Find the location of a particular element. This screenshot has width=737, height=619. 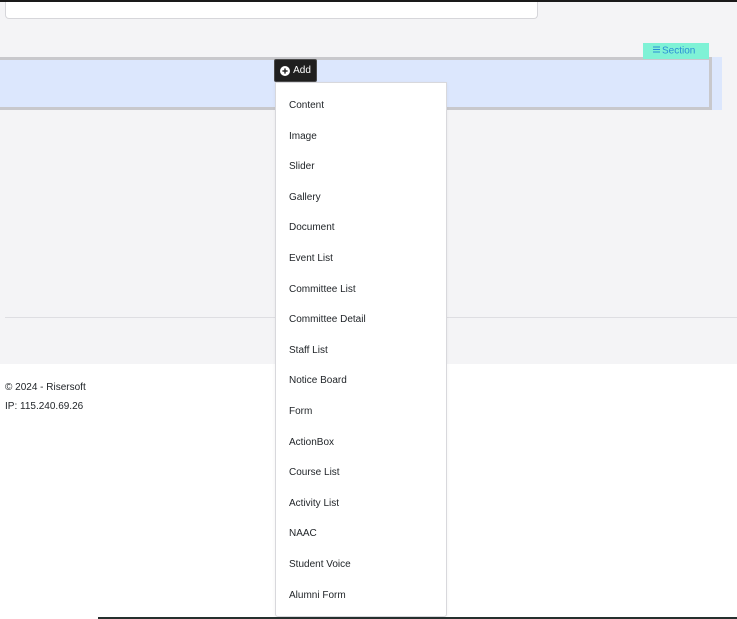

section-block-tail is located at coordinates (717, 83).